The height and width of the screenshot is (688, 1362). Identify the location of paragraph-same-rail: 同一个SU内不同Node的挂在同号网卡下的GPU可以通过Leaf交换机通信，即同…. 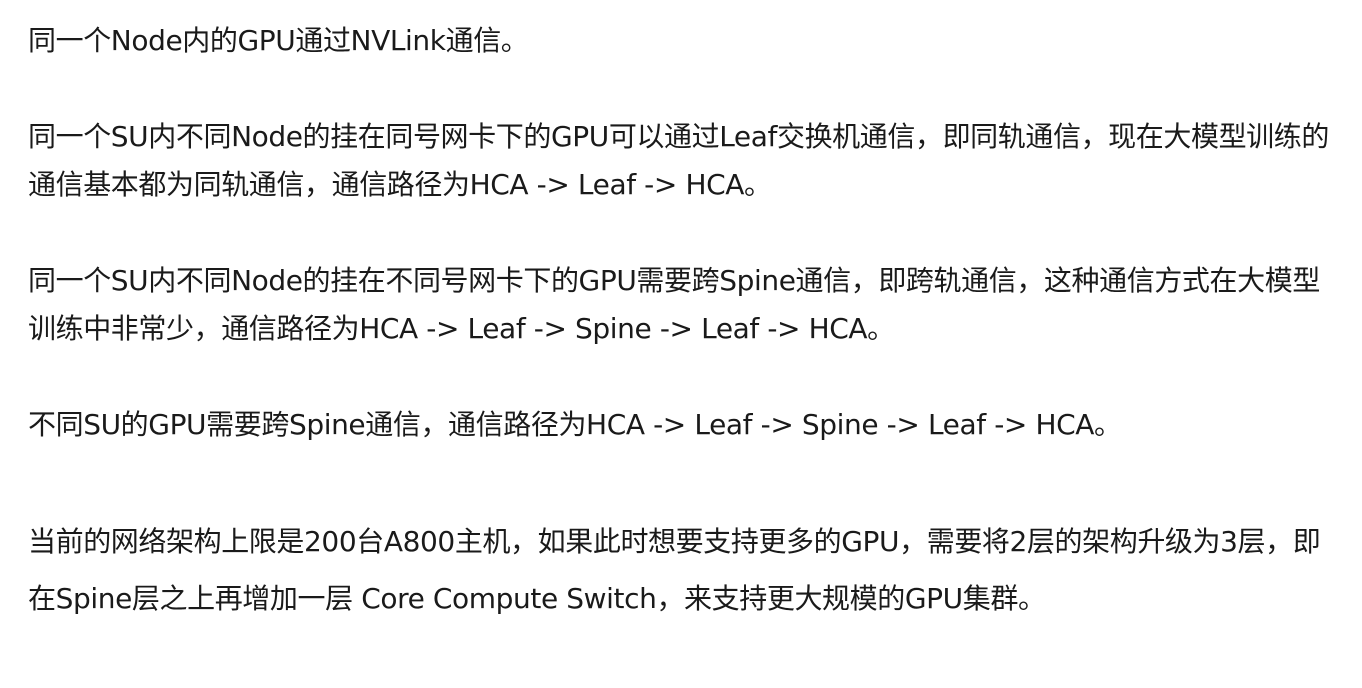
(678, 160).